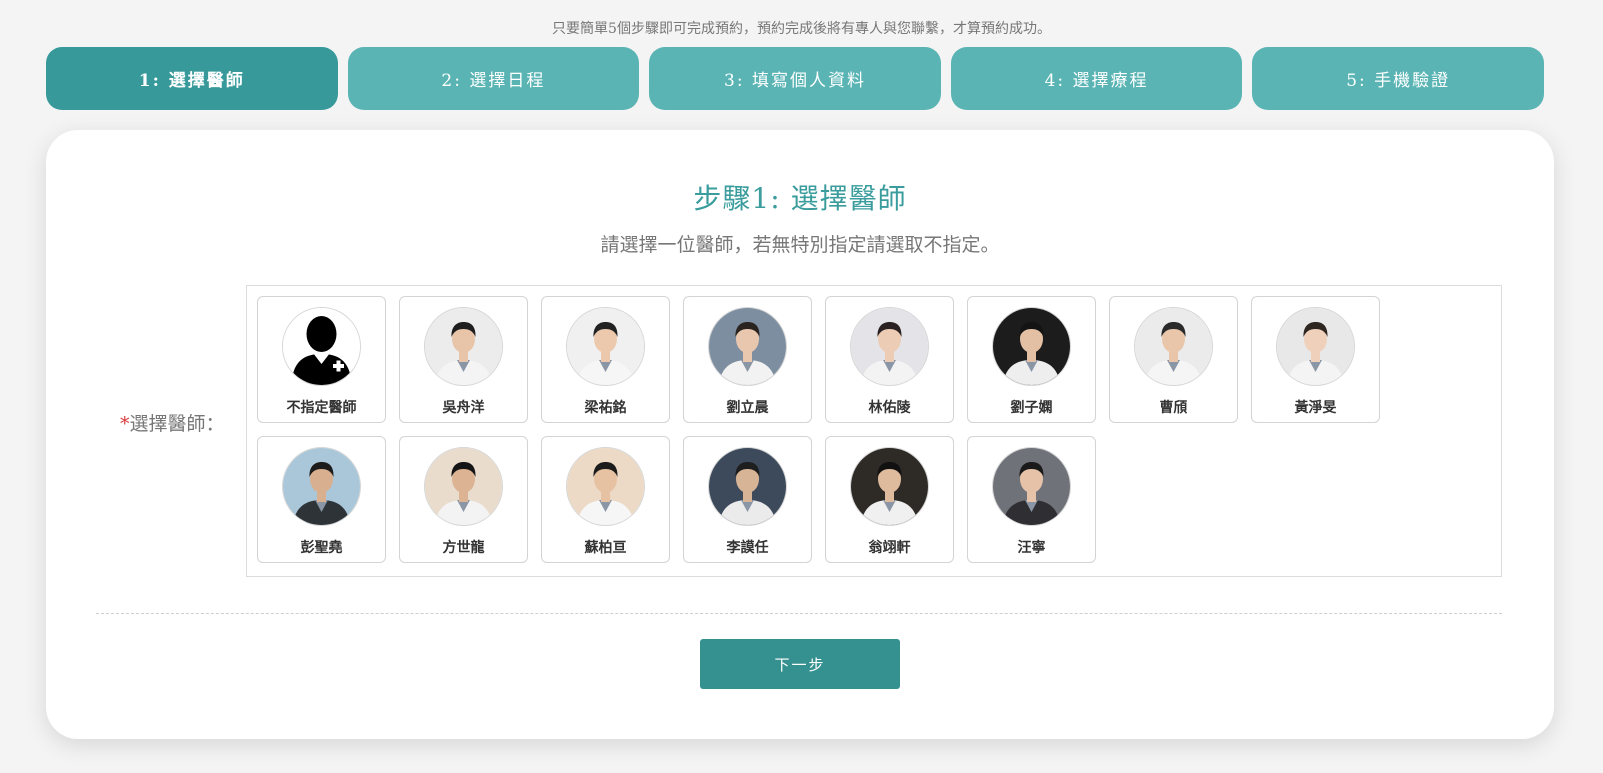 This screenshot has height=773, width=1603. I want to click on doctor-placeholder-icon, so click(321, 346).